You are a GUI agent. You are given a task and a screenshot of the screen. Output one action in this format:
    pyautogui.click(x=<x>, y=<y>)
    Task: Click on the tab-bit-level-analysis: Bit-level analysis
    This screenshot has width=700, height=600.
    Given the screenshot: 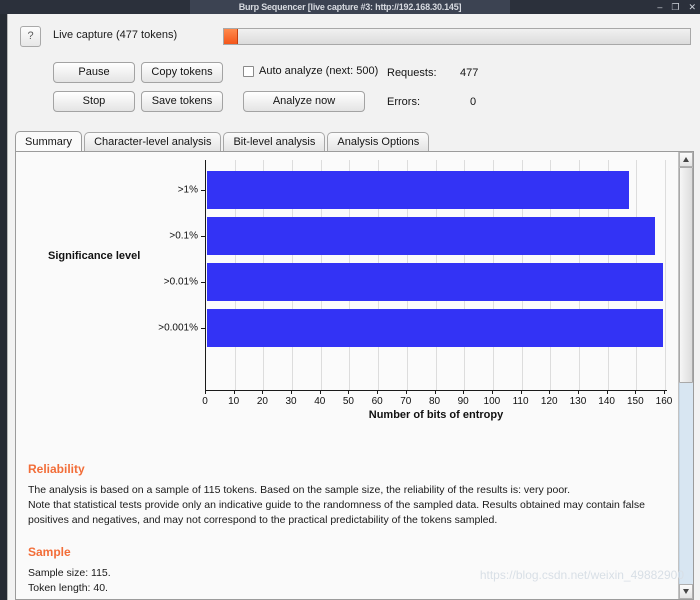 What is the action you would take?
    pyautogui.click(x=274, y=142)
    